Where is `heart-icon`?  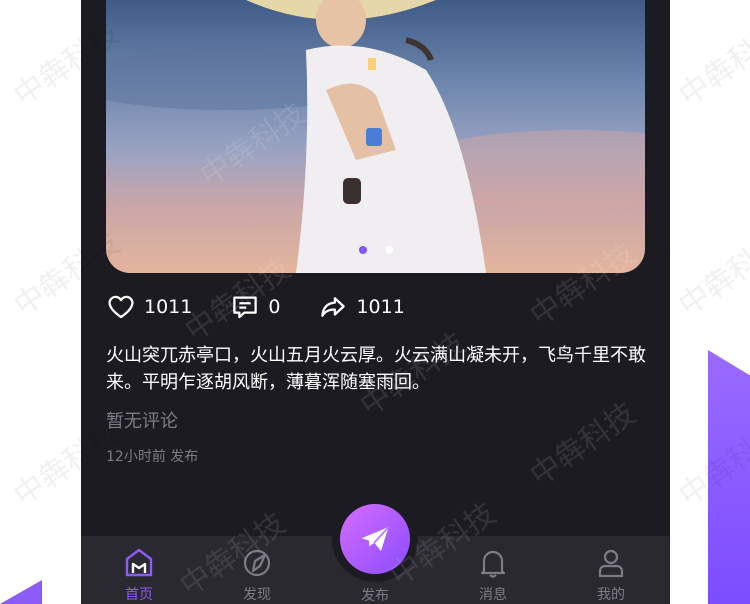 heart-icon is located at coordinates (121, 307).